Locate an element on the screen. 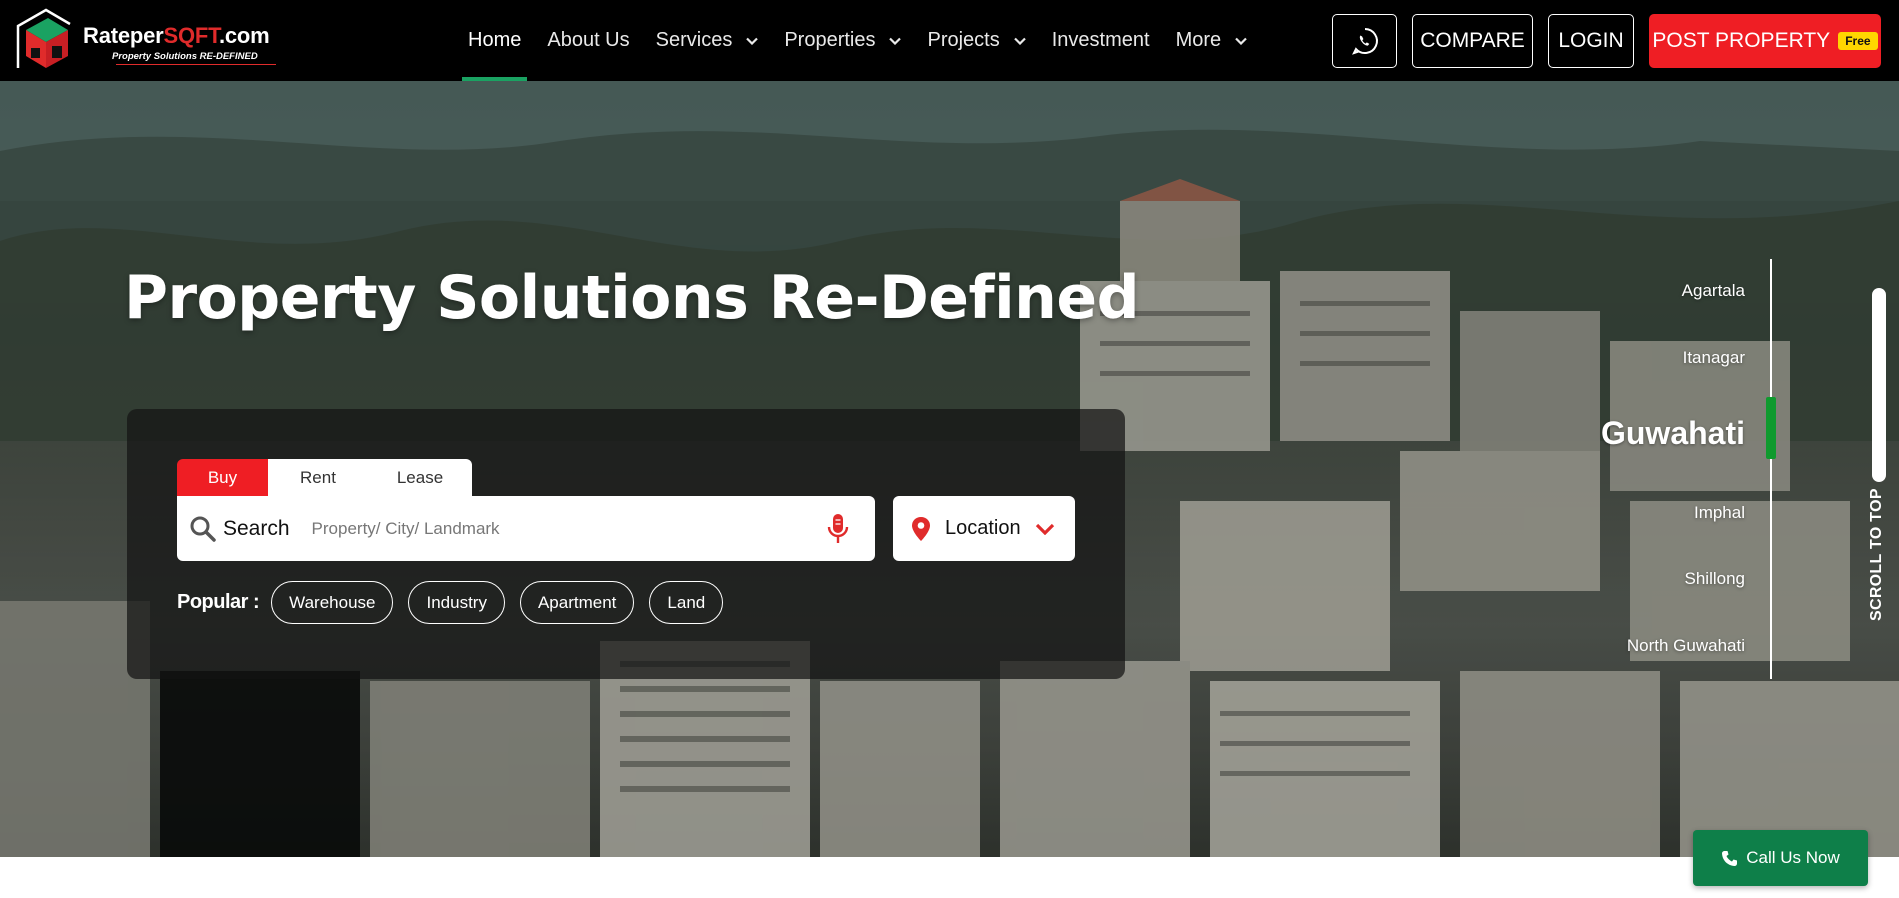 This screenshot has width=1899, height=898. city-item: Imphal is located at coordinates (1719, 513).